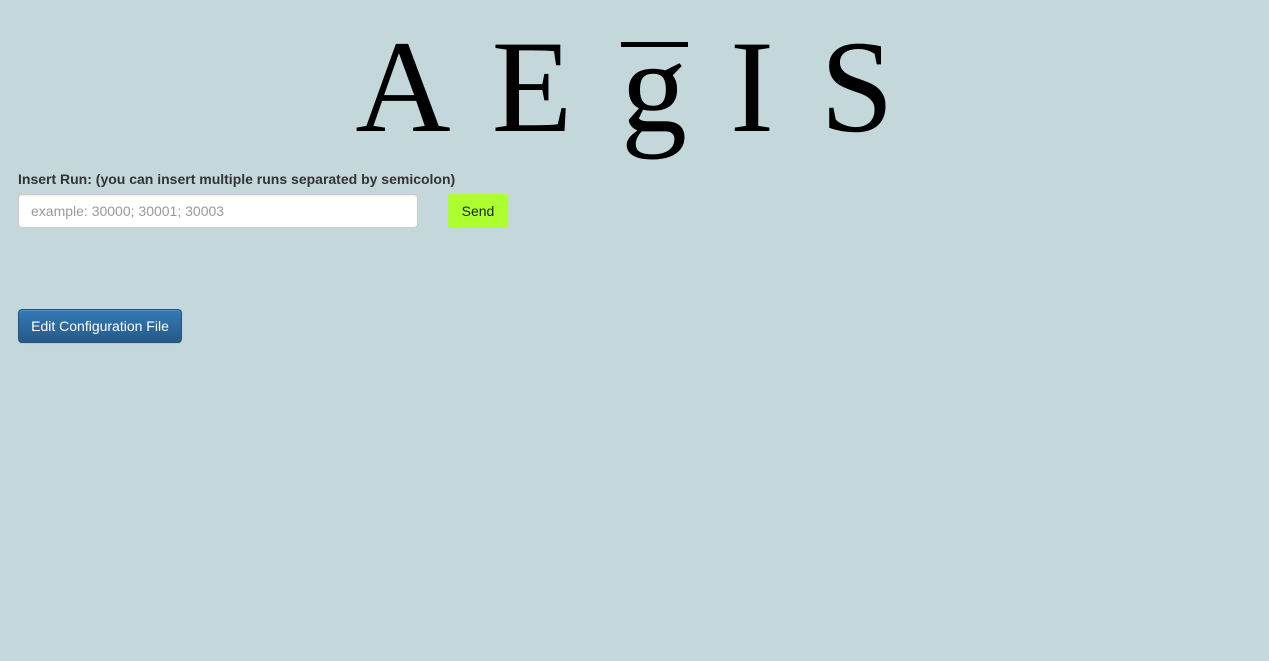  Describe the element at coordinates (402, 86) in the screenshot. I see `logo-letter-a: A` at that location.